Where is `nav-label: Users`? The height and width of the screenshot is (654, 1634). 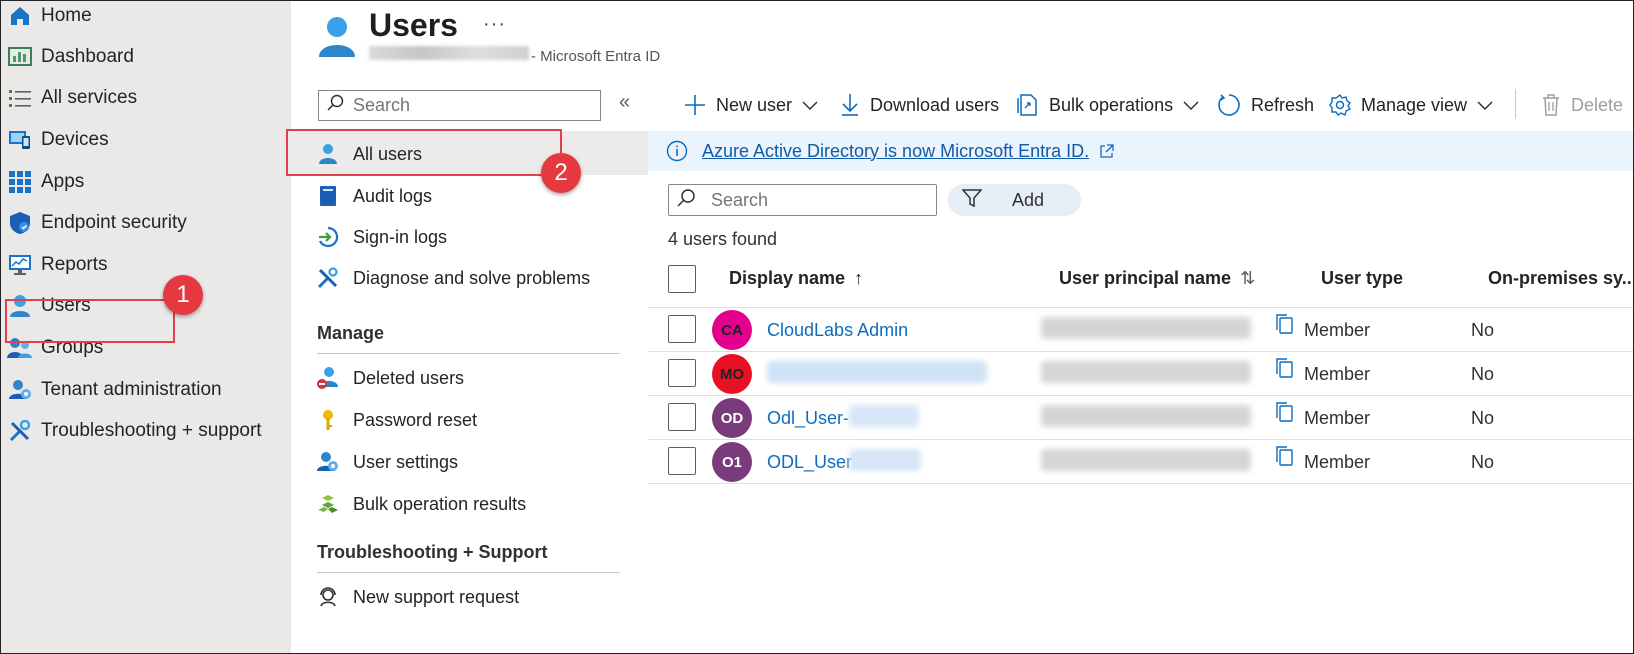 nav-label: Users is located at coordinates (66, 305).